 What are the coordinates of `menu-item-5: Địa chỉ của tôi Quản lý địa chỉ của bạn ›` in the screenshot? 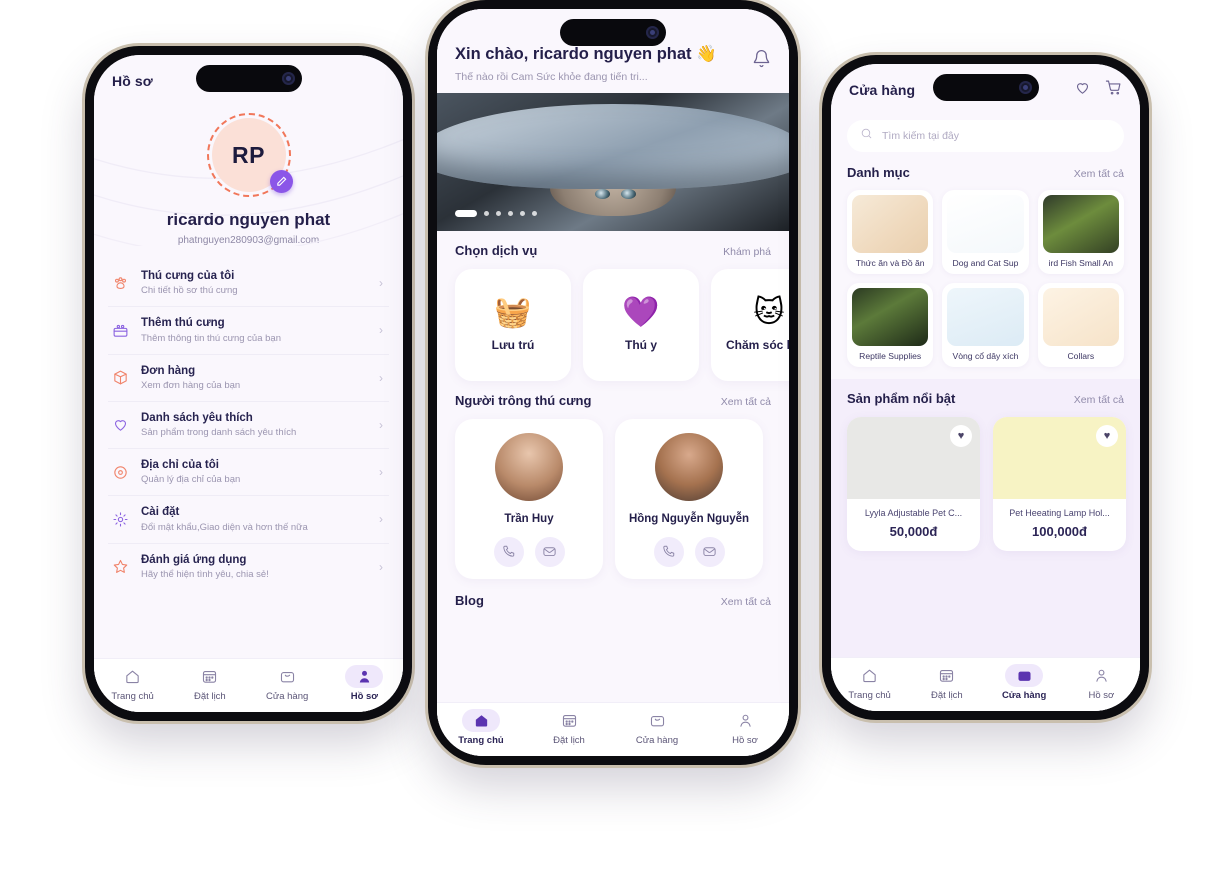 It's located at (248, 473).